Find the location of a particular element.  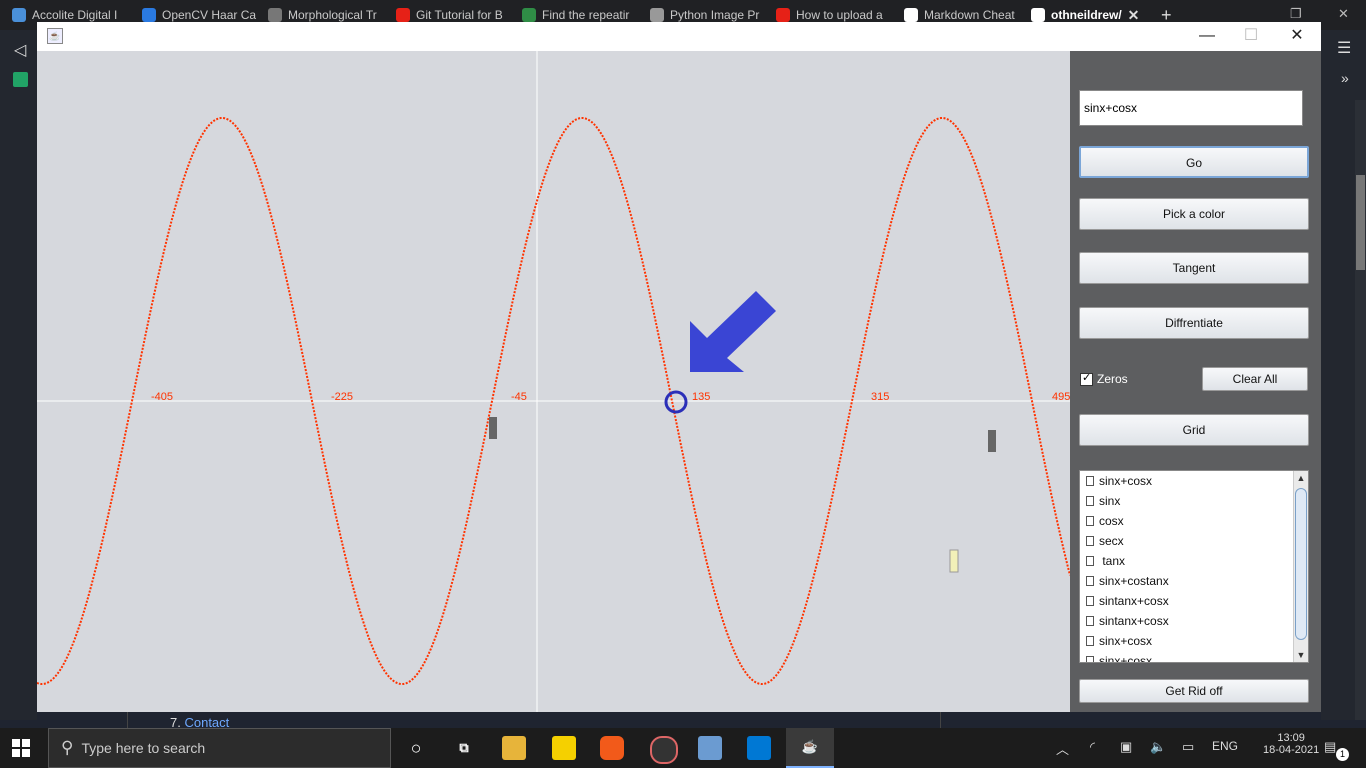

more-bookmarks-icon: » is located at coordinates (1345, 78).